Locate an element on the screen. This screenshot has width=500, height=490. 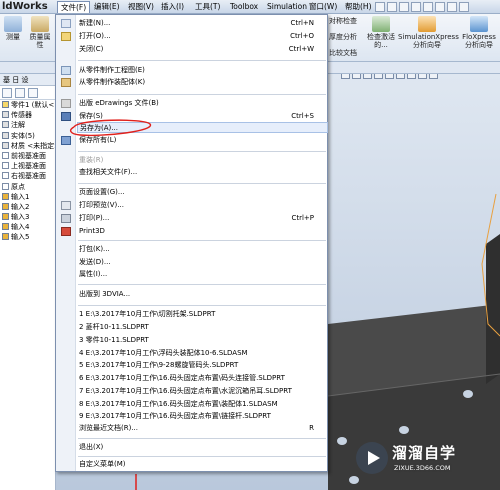
menu-view: 视图(V) is located at coordinates (141, 7).